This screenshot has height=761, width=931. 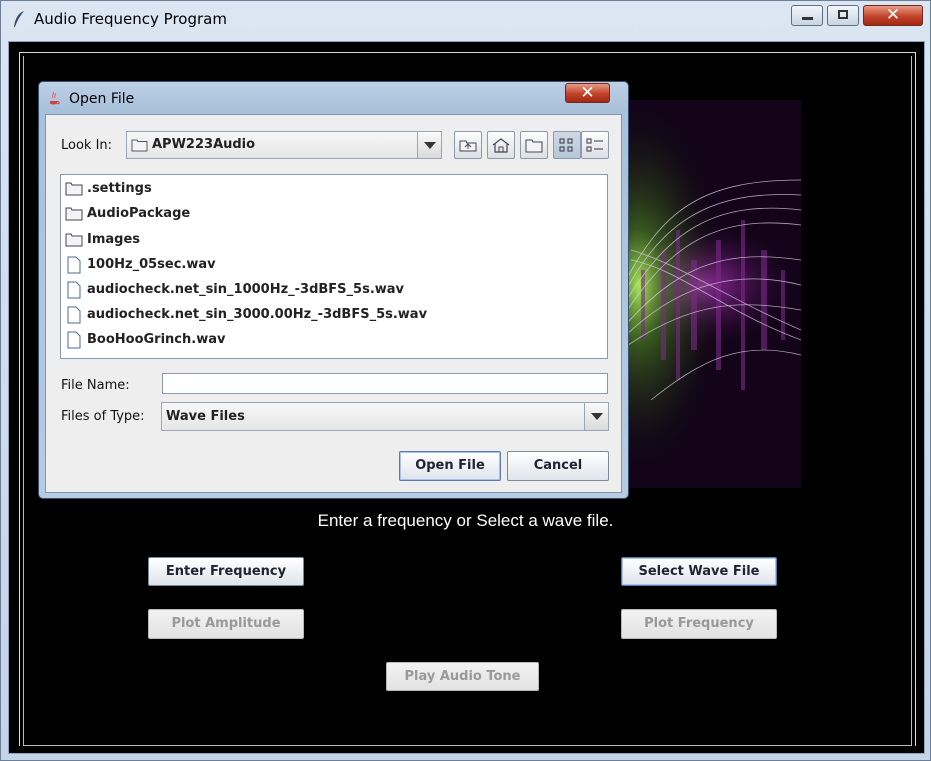 I want to click on audio-wave-artwork, so click(x=711, y=294).